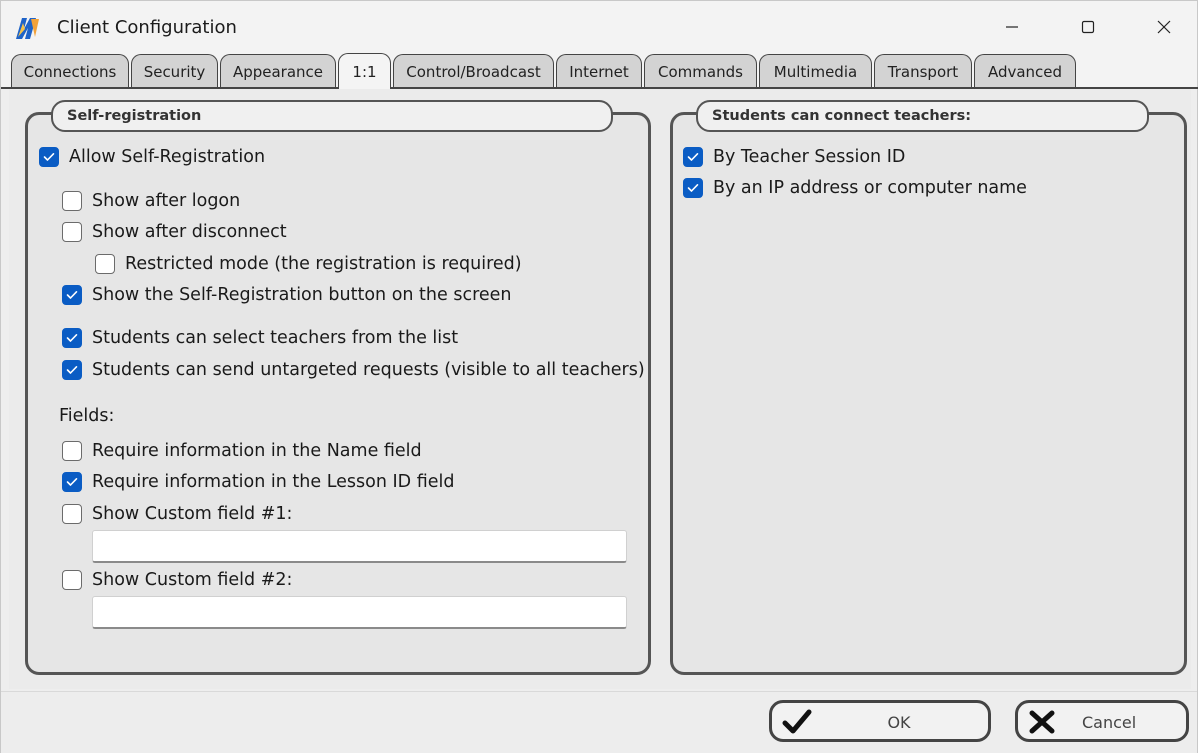 The width and height of the screenshot is (1198, 753). I want to click on show-after-logon-checkbox: Show after logon, so click(151, 201).